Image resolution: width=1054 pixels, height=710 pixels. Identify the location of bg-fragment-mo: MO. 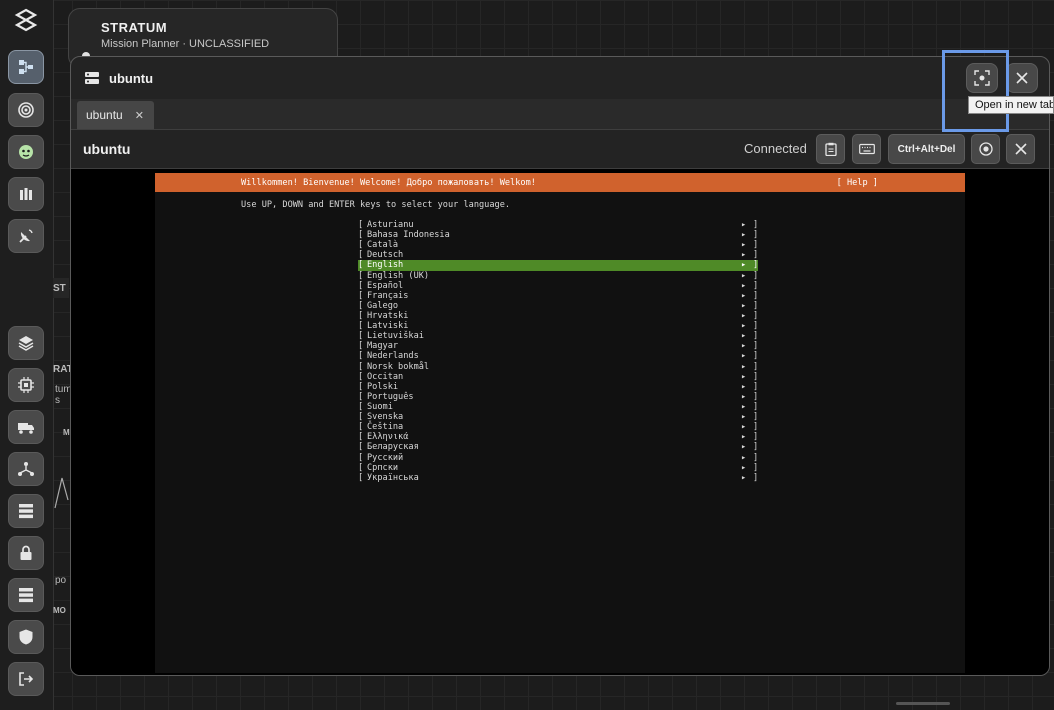
(59, 610).